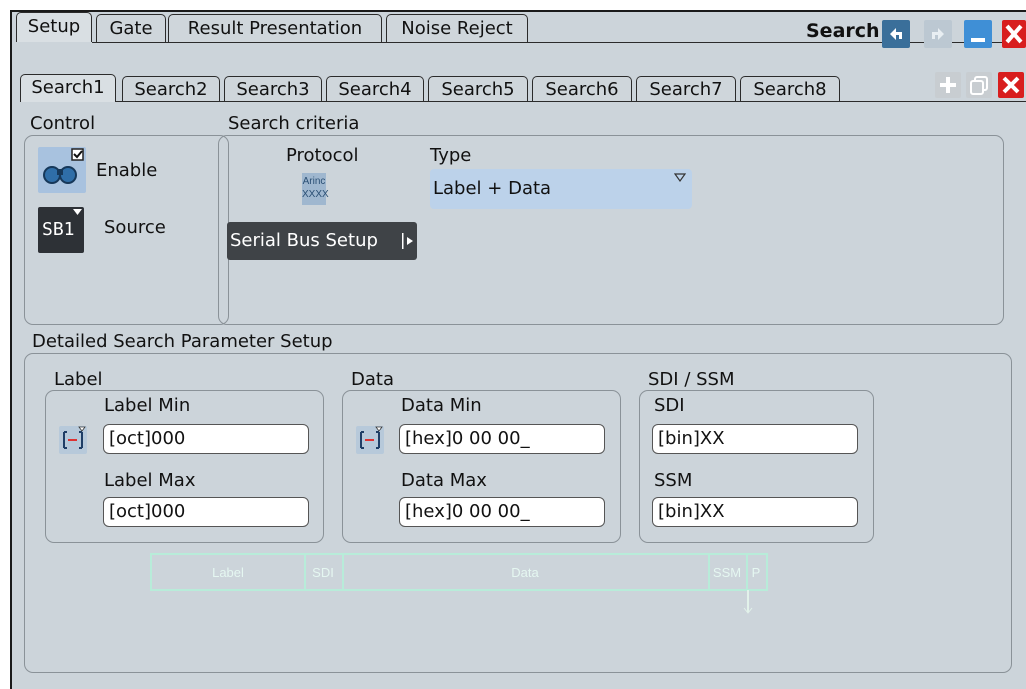 This screenshot has height=689, width=1026. Describe the element at coordinates (755, 439) in the screenshot. I see `sdi-input: [bin]XX` at that location.